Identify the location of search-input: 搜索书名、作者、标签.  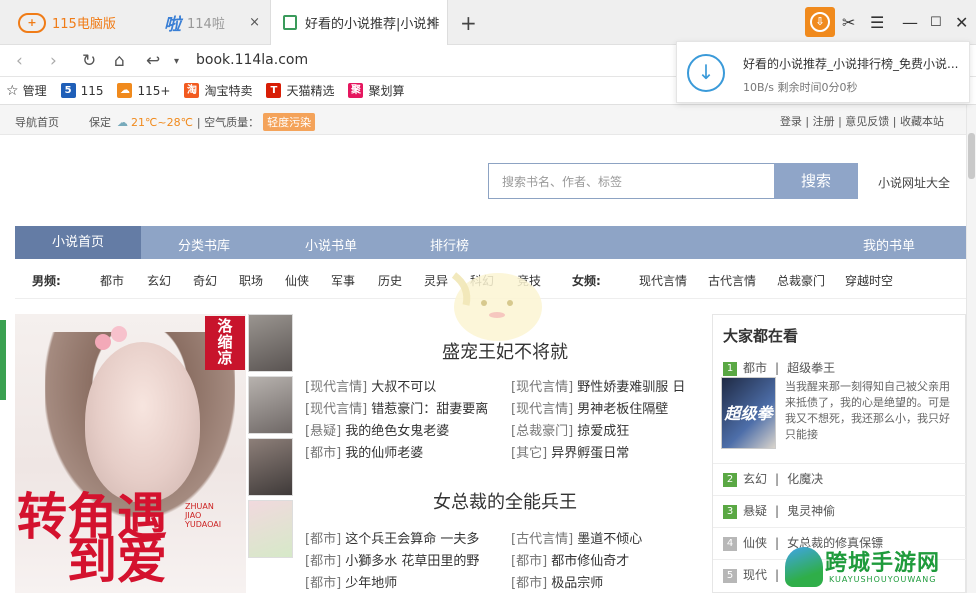
(631, 181).